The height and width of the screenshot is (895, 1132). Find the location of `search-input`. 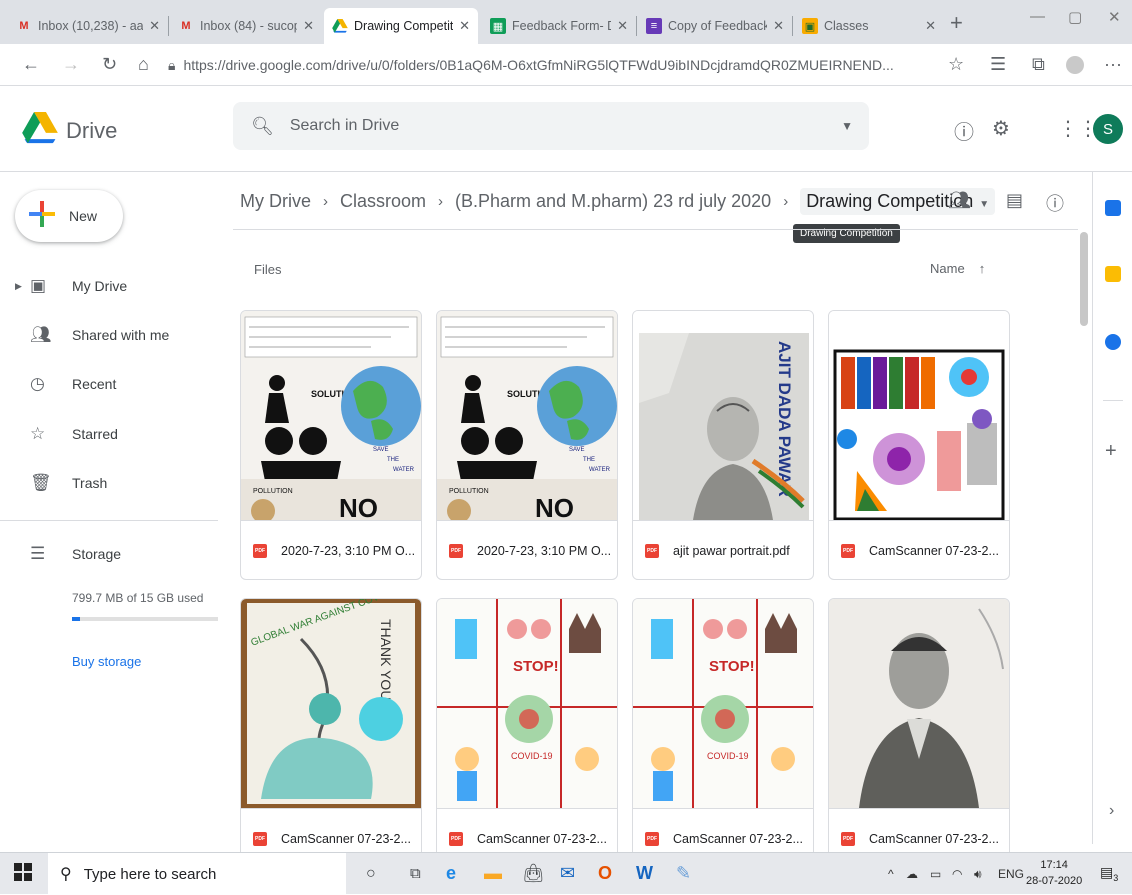

search-input is located at coordinates (549, 126).